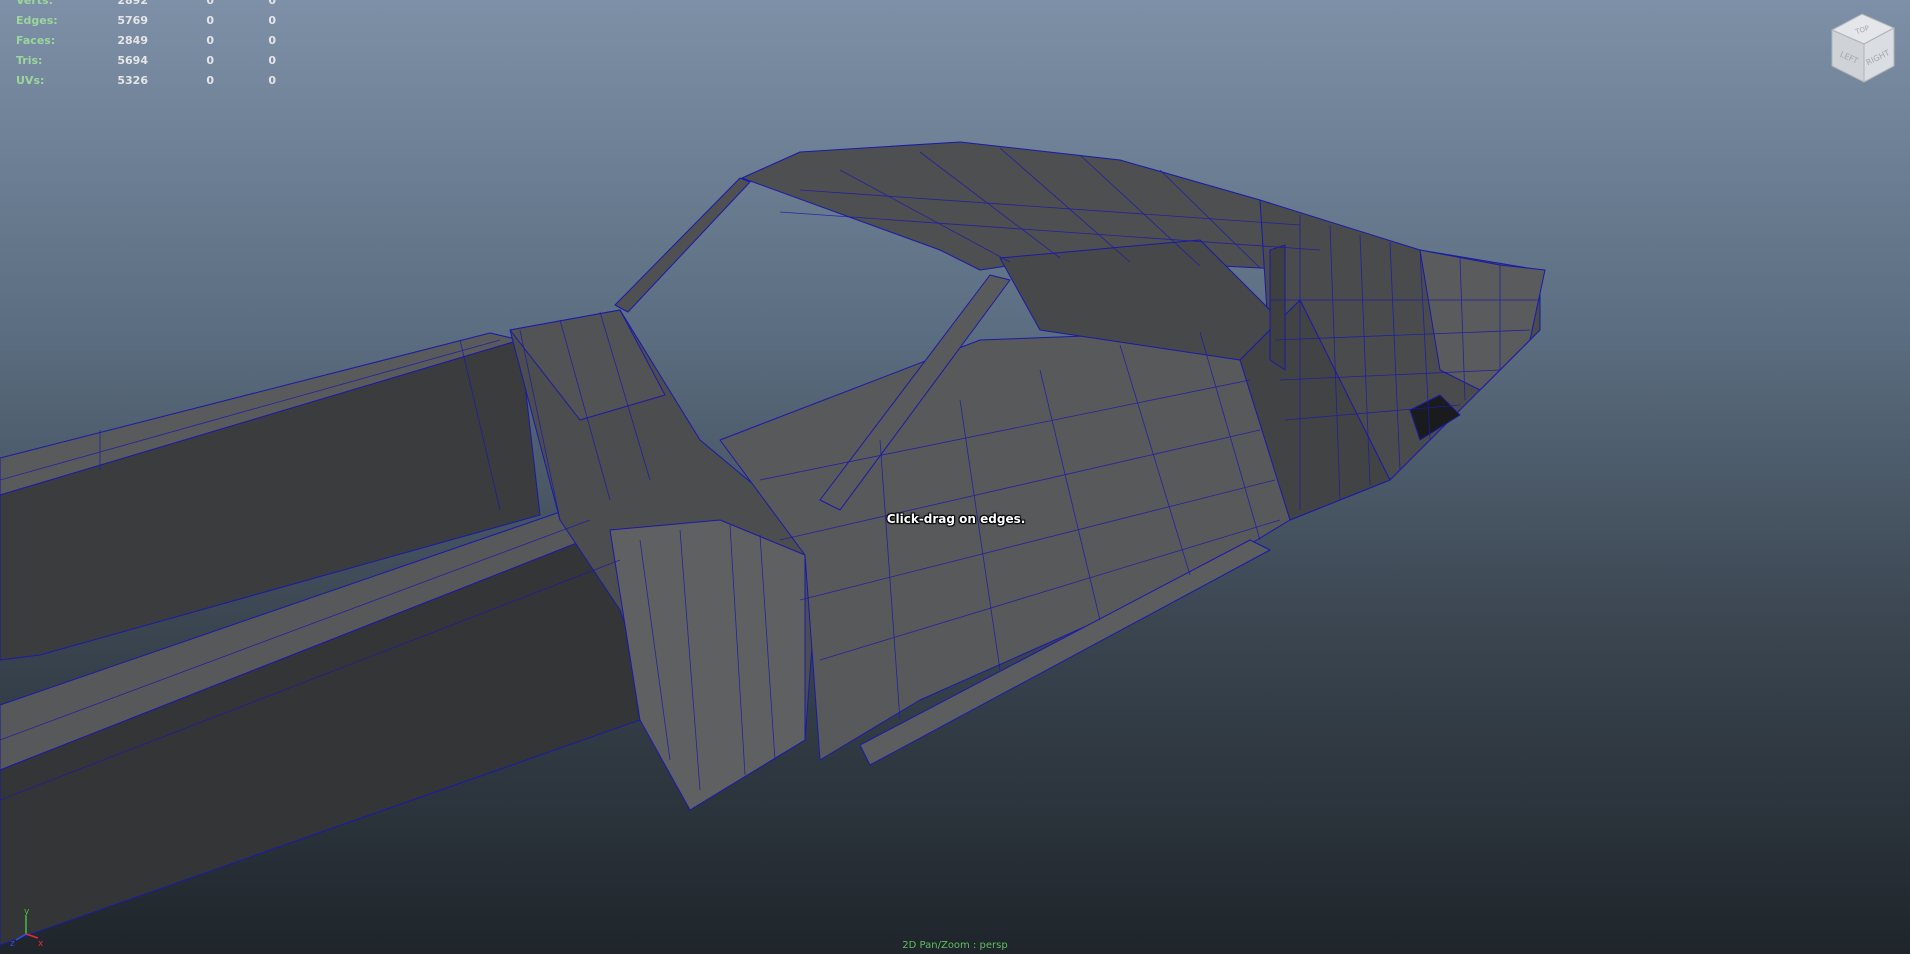 This screenshot has width=1910, height=954. What do you see at coordinates (1863, 49) in the screenshot?
I see `viewcube-icon: TOP LEFT RIGHT` at bounding box center [1863, 49].